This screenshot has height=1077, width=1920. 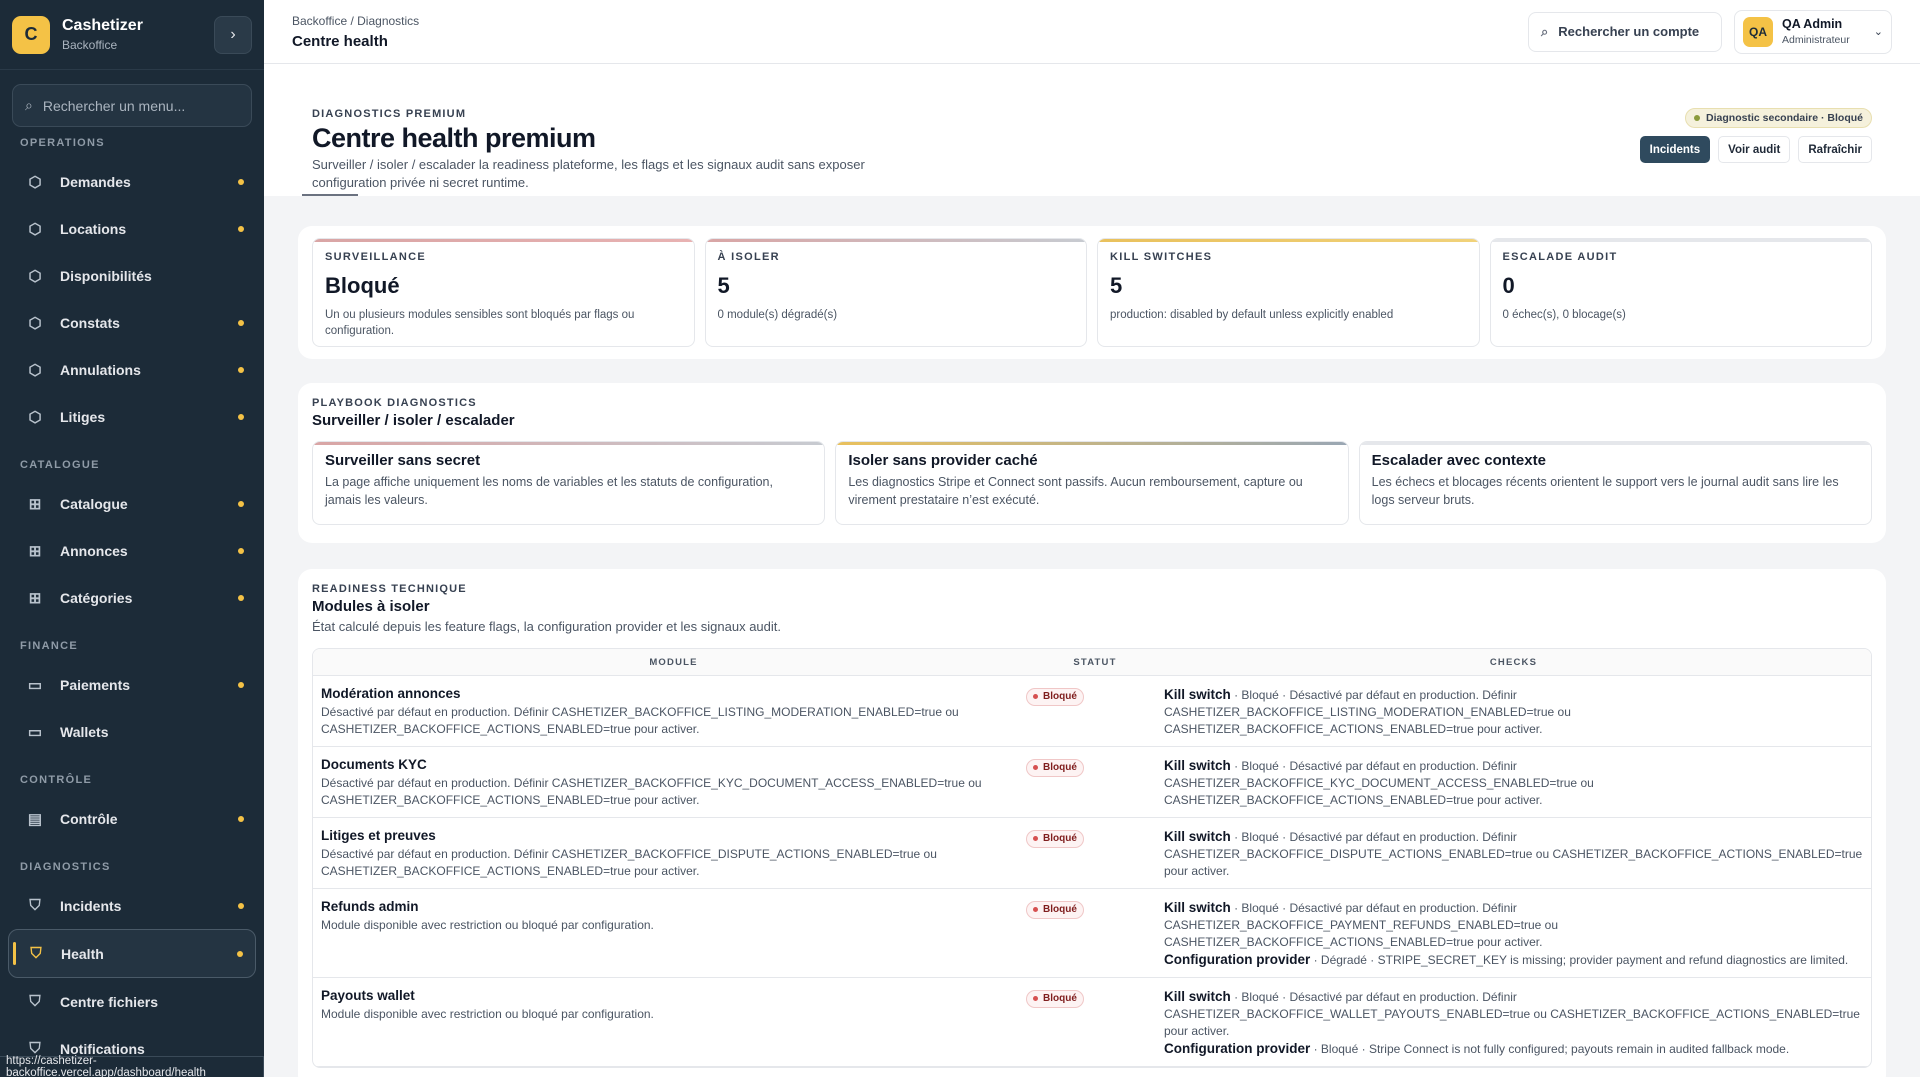 I want to click on sidebar-item-demandes: ⬡ Demandes, so click(x=132, y=181).